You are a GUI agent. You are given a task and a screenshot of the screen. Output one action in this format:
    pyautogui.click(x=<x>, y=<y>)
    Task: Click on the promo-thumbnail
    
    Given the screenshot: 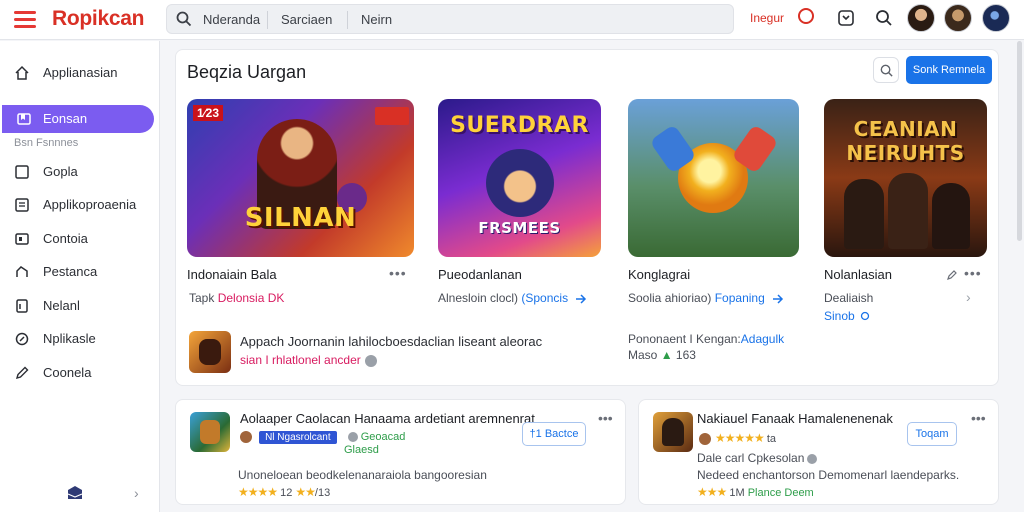 What is the action you would take?
    pyautogui.click(x=210, y=352)
    